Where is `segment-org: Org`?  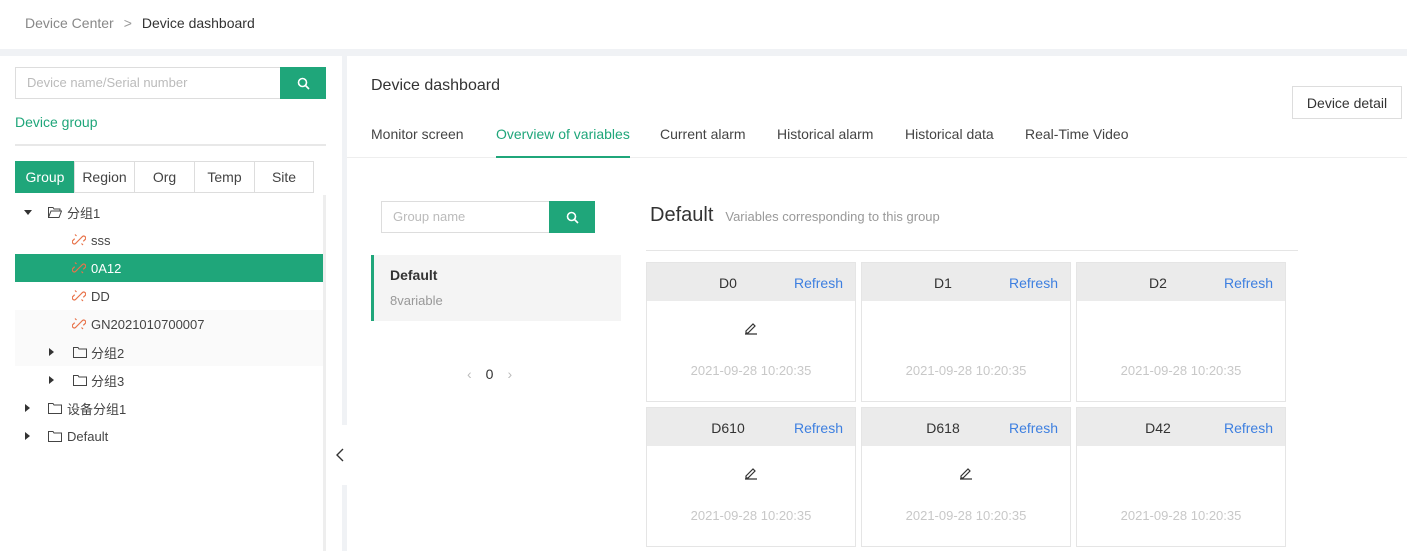
segment-org: Org is located at coordinates (164, 177).